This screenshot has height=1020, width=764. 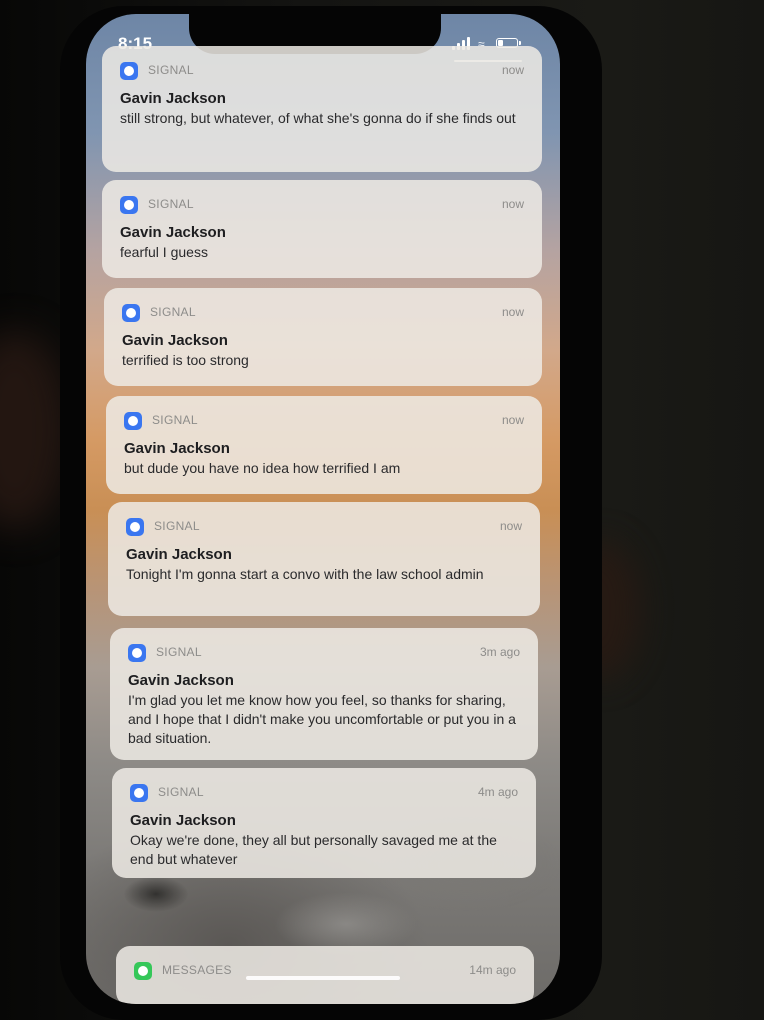 What do you see at coordinates (197, 970) in the screenshot?
I see `notification-app-name: MESSAGES` at bounding box center [197, 970].